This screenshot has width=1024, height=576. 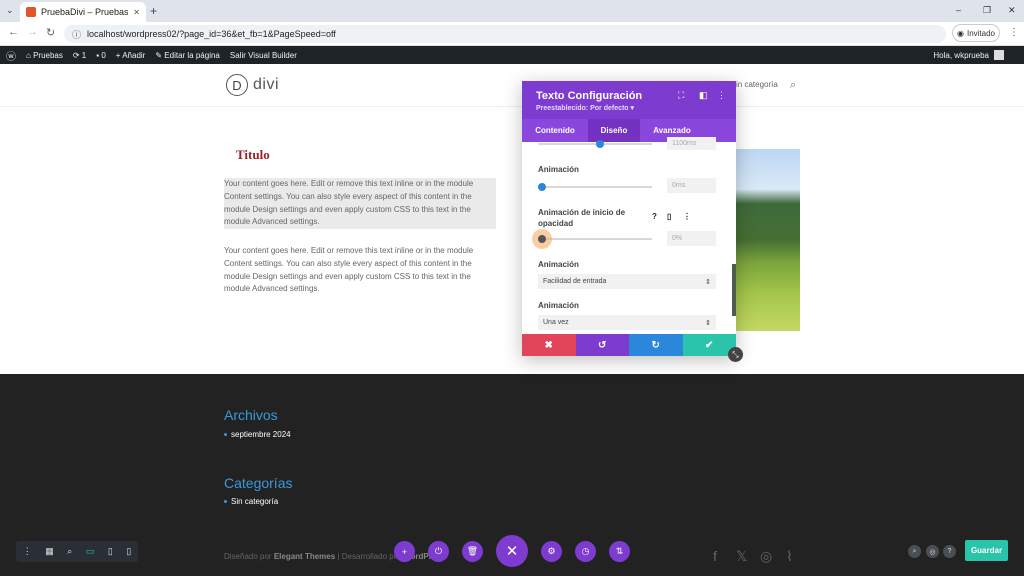 I want to click on minimize-button: –, so click(x=958, y=10).